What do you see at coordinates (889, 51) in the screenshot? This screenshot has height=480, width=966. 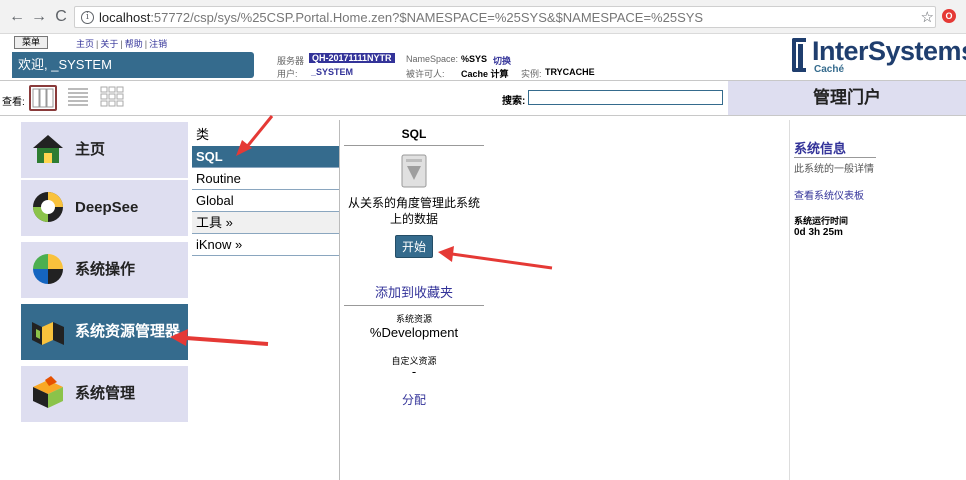 I see `logo-text: InterSystems` at bounding box center [889, 51].